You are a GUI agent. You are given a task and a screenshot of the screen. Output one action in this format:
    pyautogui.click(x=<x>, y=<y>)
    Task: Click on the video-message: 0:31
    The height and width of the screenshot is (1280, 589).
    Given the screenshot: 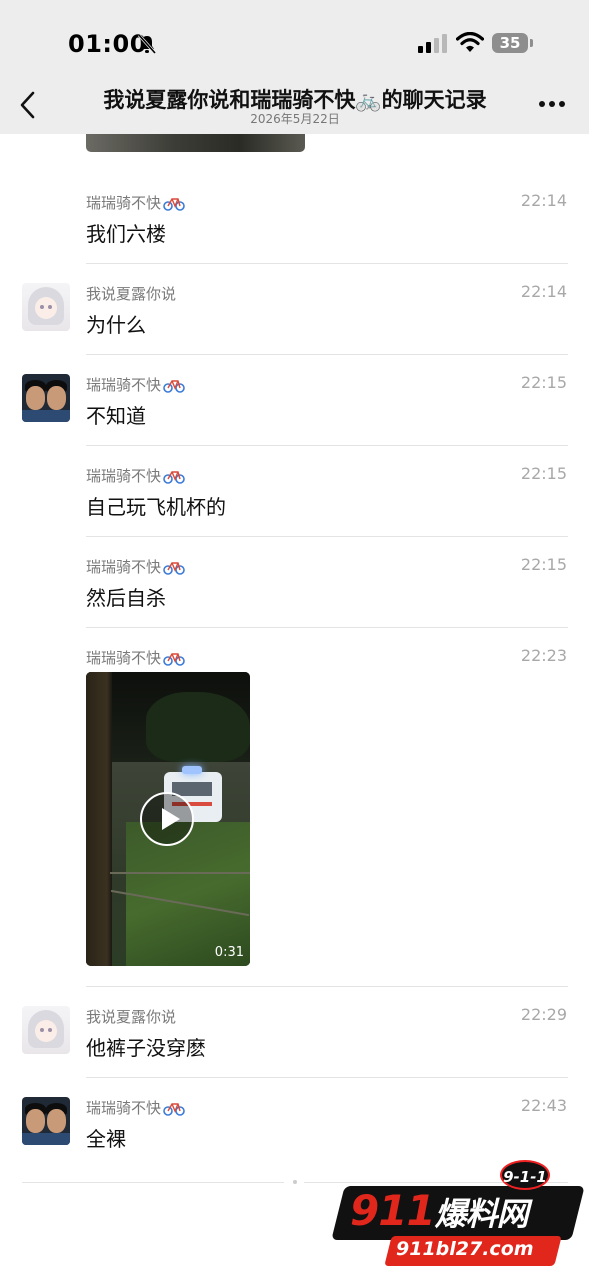 What is the action you would take?
    pyautogui.click(x=168, y=819)
    